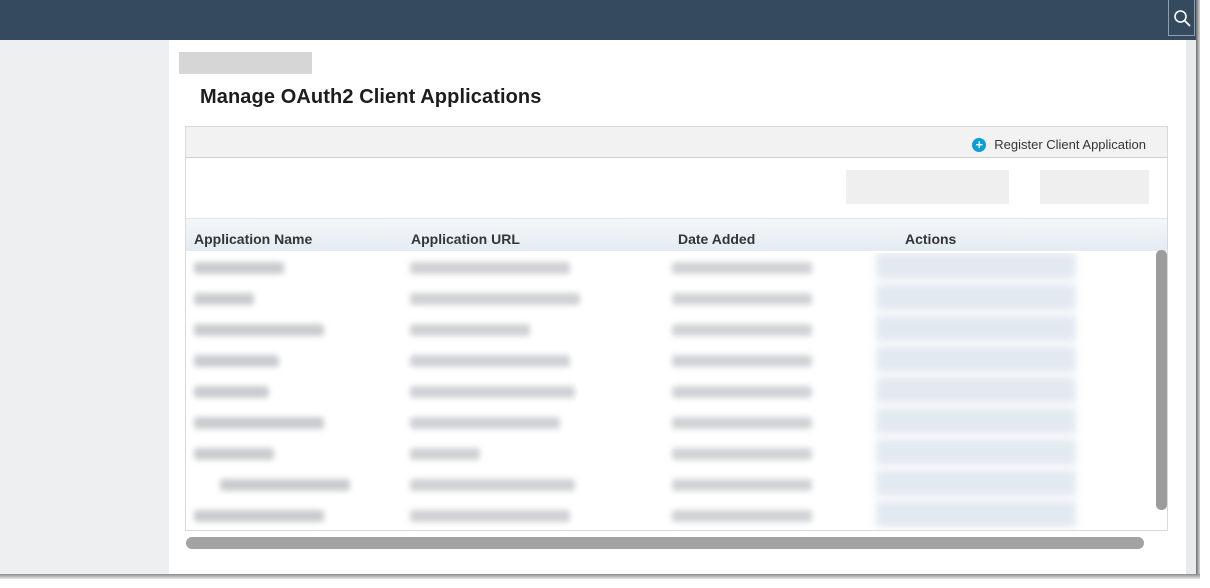 This screenshot has width=1210, height=588. Describe the element at coordinates (676, 142) in the screenshot. I see `panel-toolbar: + Register Client Application` at that location.